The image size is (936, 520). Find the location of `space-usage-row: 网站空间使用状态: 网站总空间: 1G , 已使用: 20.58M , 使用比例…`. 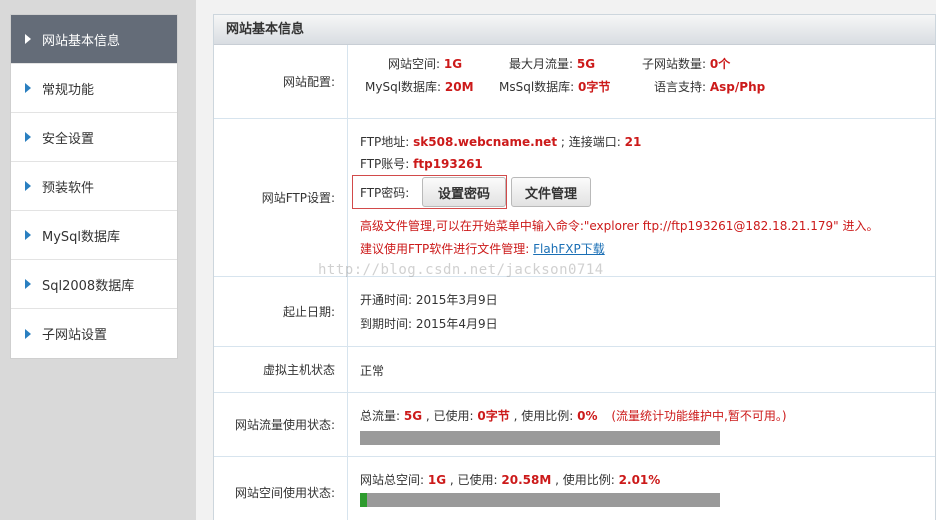

space-usage-row: 网站空间使用状态: 网站总空间: 1G , 已使用: 20.58M , 使用比例… is located at coordinates (574, 488).